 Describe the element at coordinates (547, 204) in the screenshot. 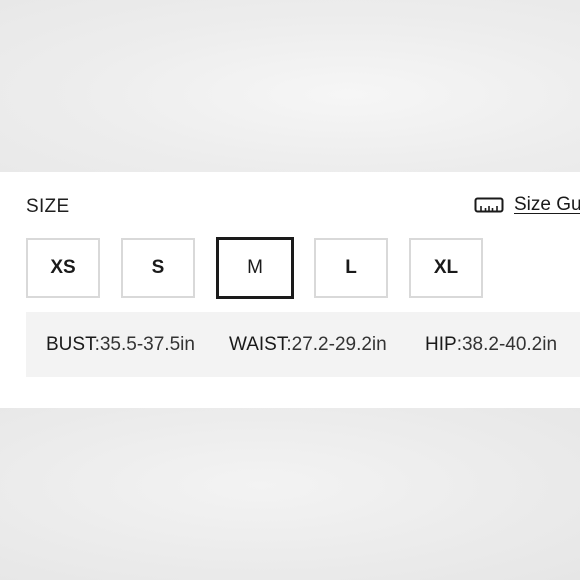

I see `size-guide-label: Size Gu` at that location.